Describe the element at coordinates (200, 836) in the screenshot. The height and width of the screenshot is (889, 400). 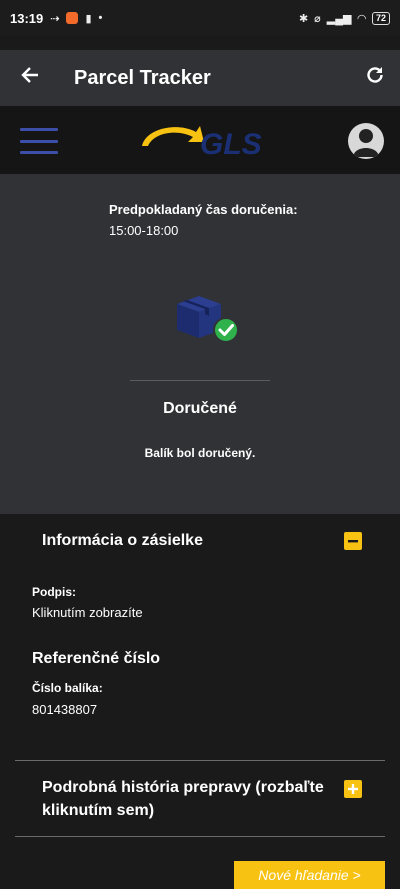
I see `history-bottom-divider` at that location.